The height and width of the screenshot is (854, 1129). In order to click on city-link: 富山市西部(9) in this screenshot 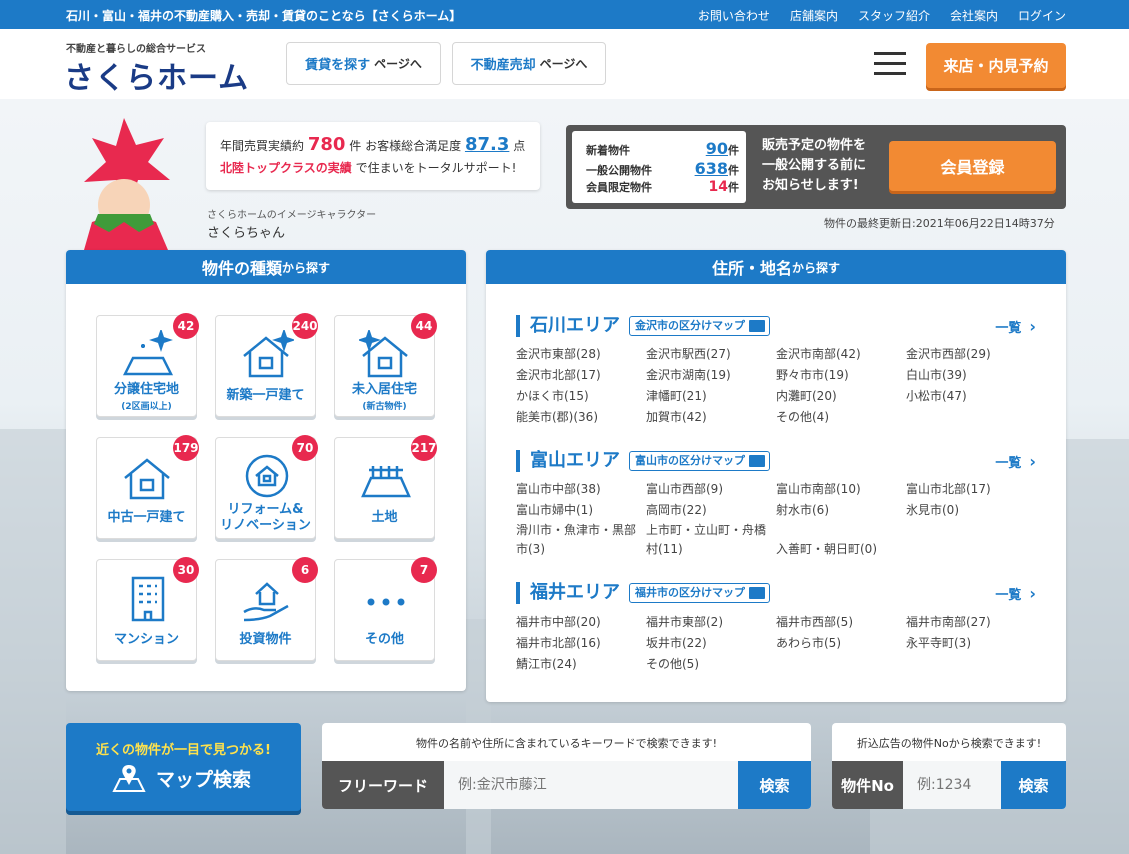, I will do `click(711, 489)`.